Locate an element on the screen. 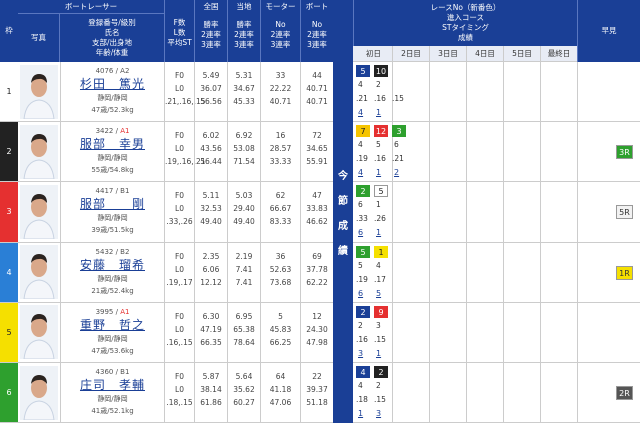 The height and width of the screenshot is (423, 640). result-link: 5 is located at coordinates (378, 293).